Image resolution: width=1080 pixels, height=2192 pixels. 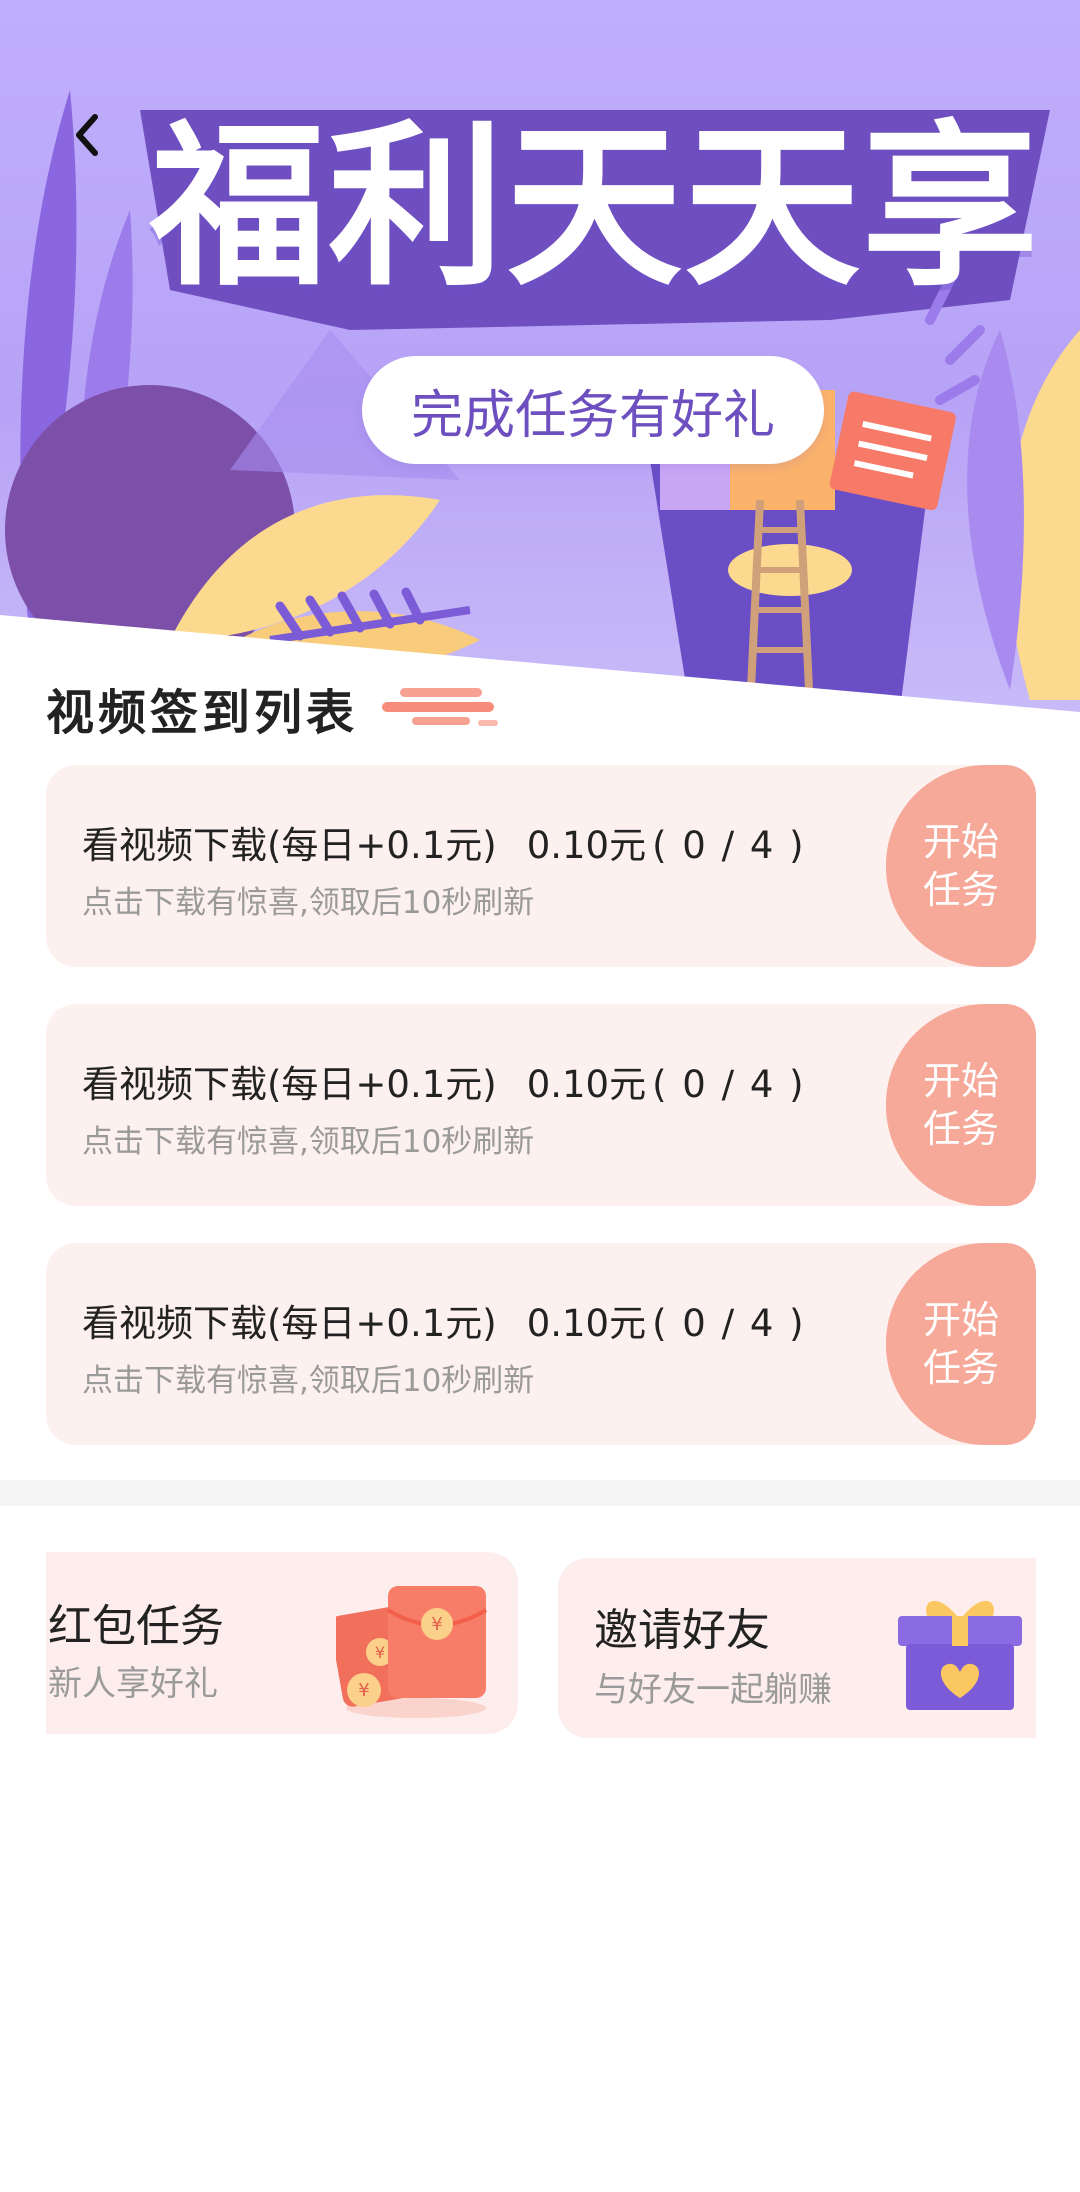 What do you see at coordinates (682, 1630) in the screenshot?
I see `invite-title: 邀请好友` at bounding box center [682, 1630].